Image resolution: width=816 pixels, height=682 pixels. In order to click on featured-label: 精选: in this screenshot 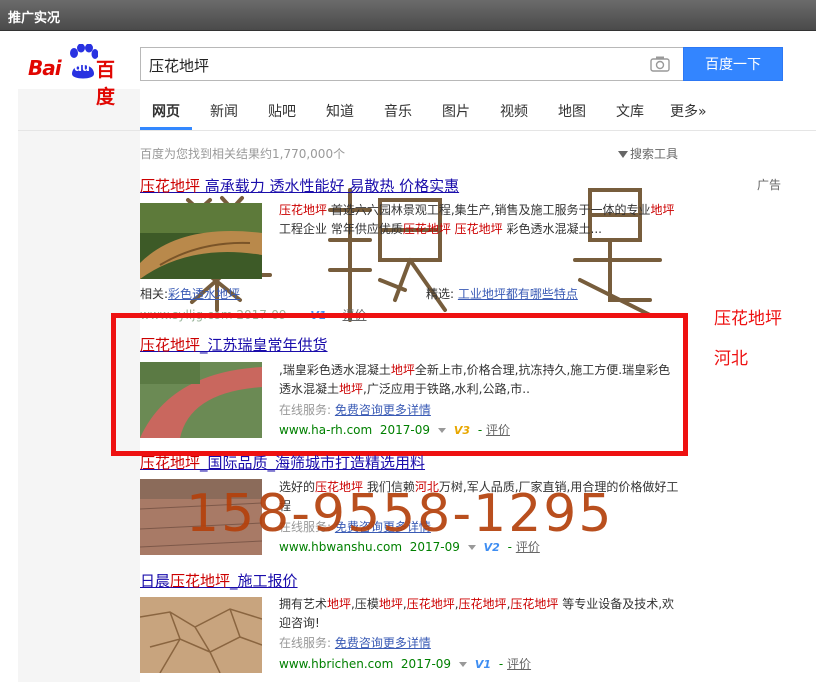, I will do `click(440, 294)`.